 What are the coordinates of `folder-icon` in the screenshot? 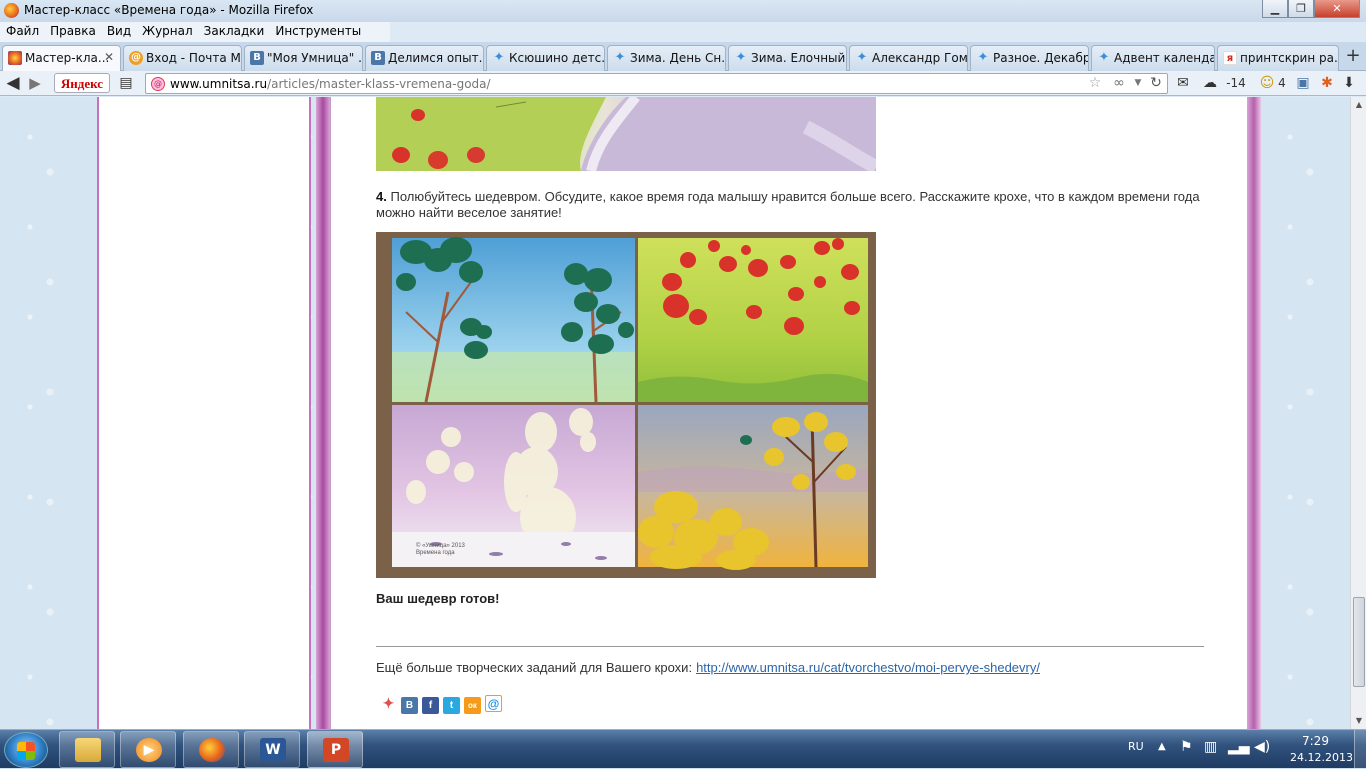 It's located at (88, 750).